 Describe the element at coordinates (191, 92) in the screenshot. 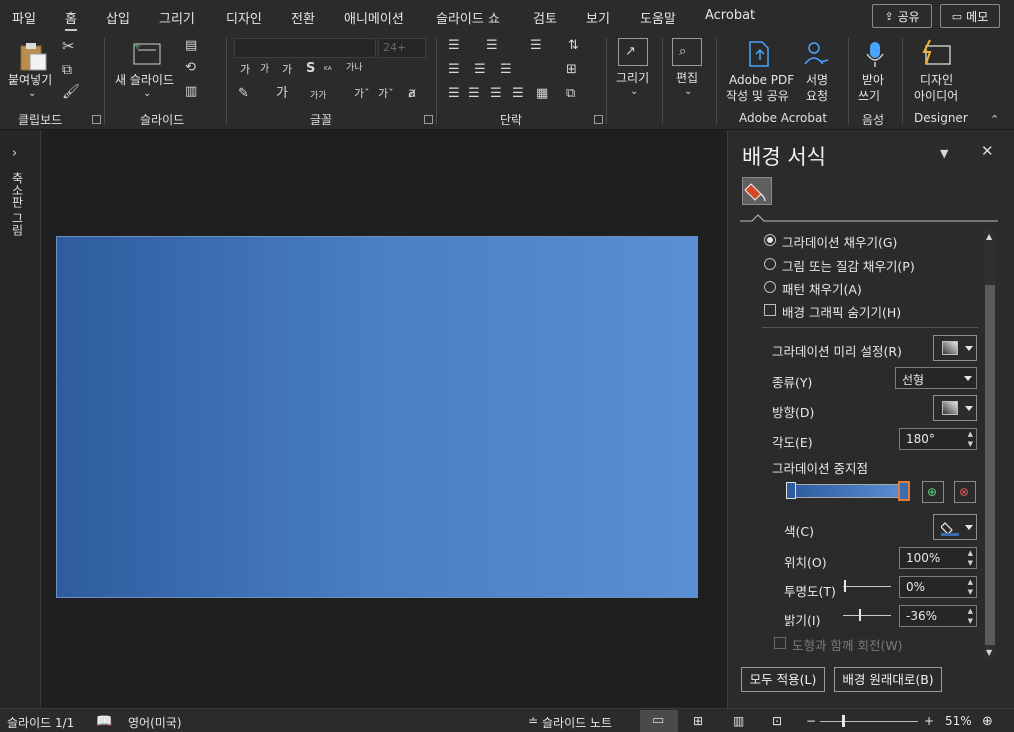

I see `section-icon: ▥` at that location.